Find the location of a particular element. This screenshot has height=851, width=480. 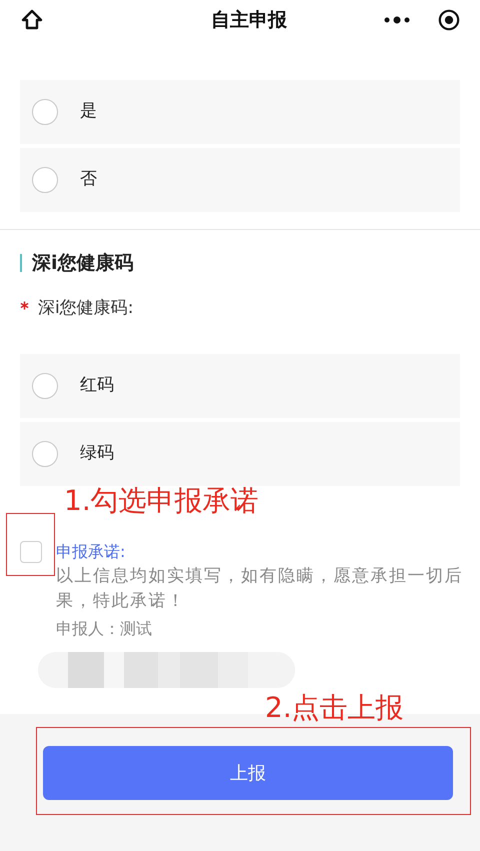

section-title: 深i您健康码 is located at coordinates (83, 263).